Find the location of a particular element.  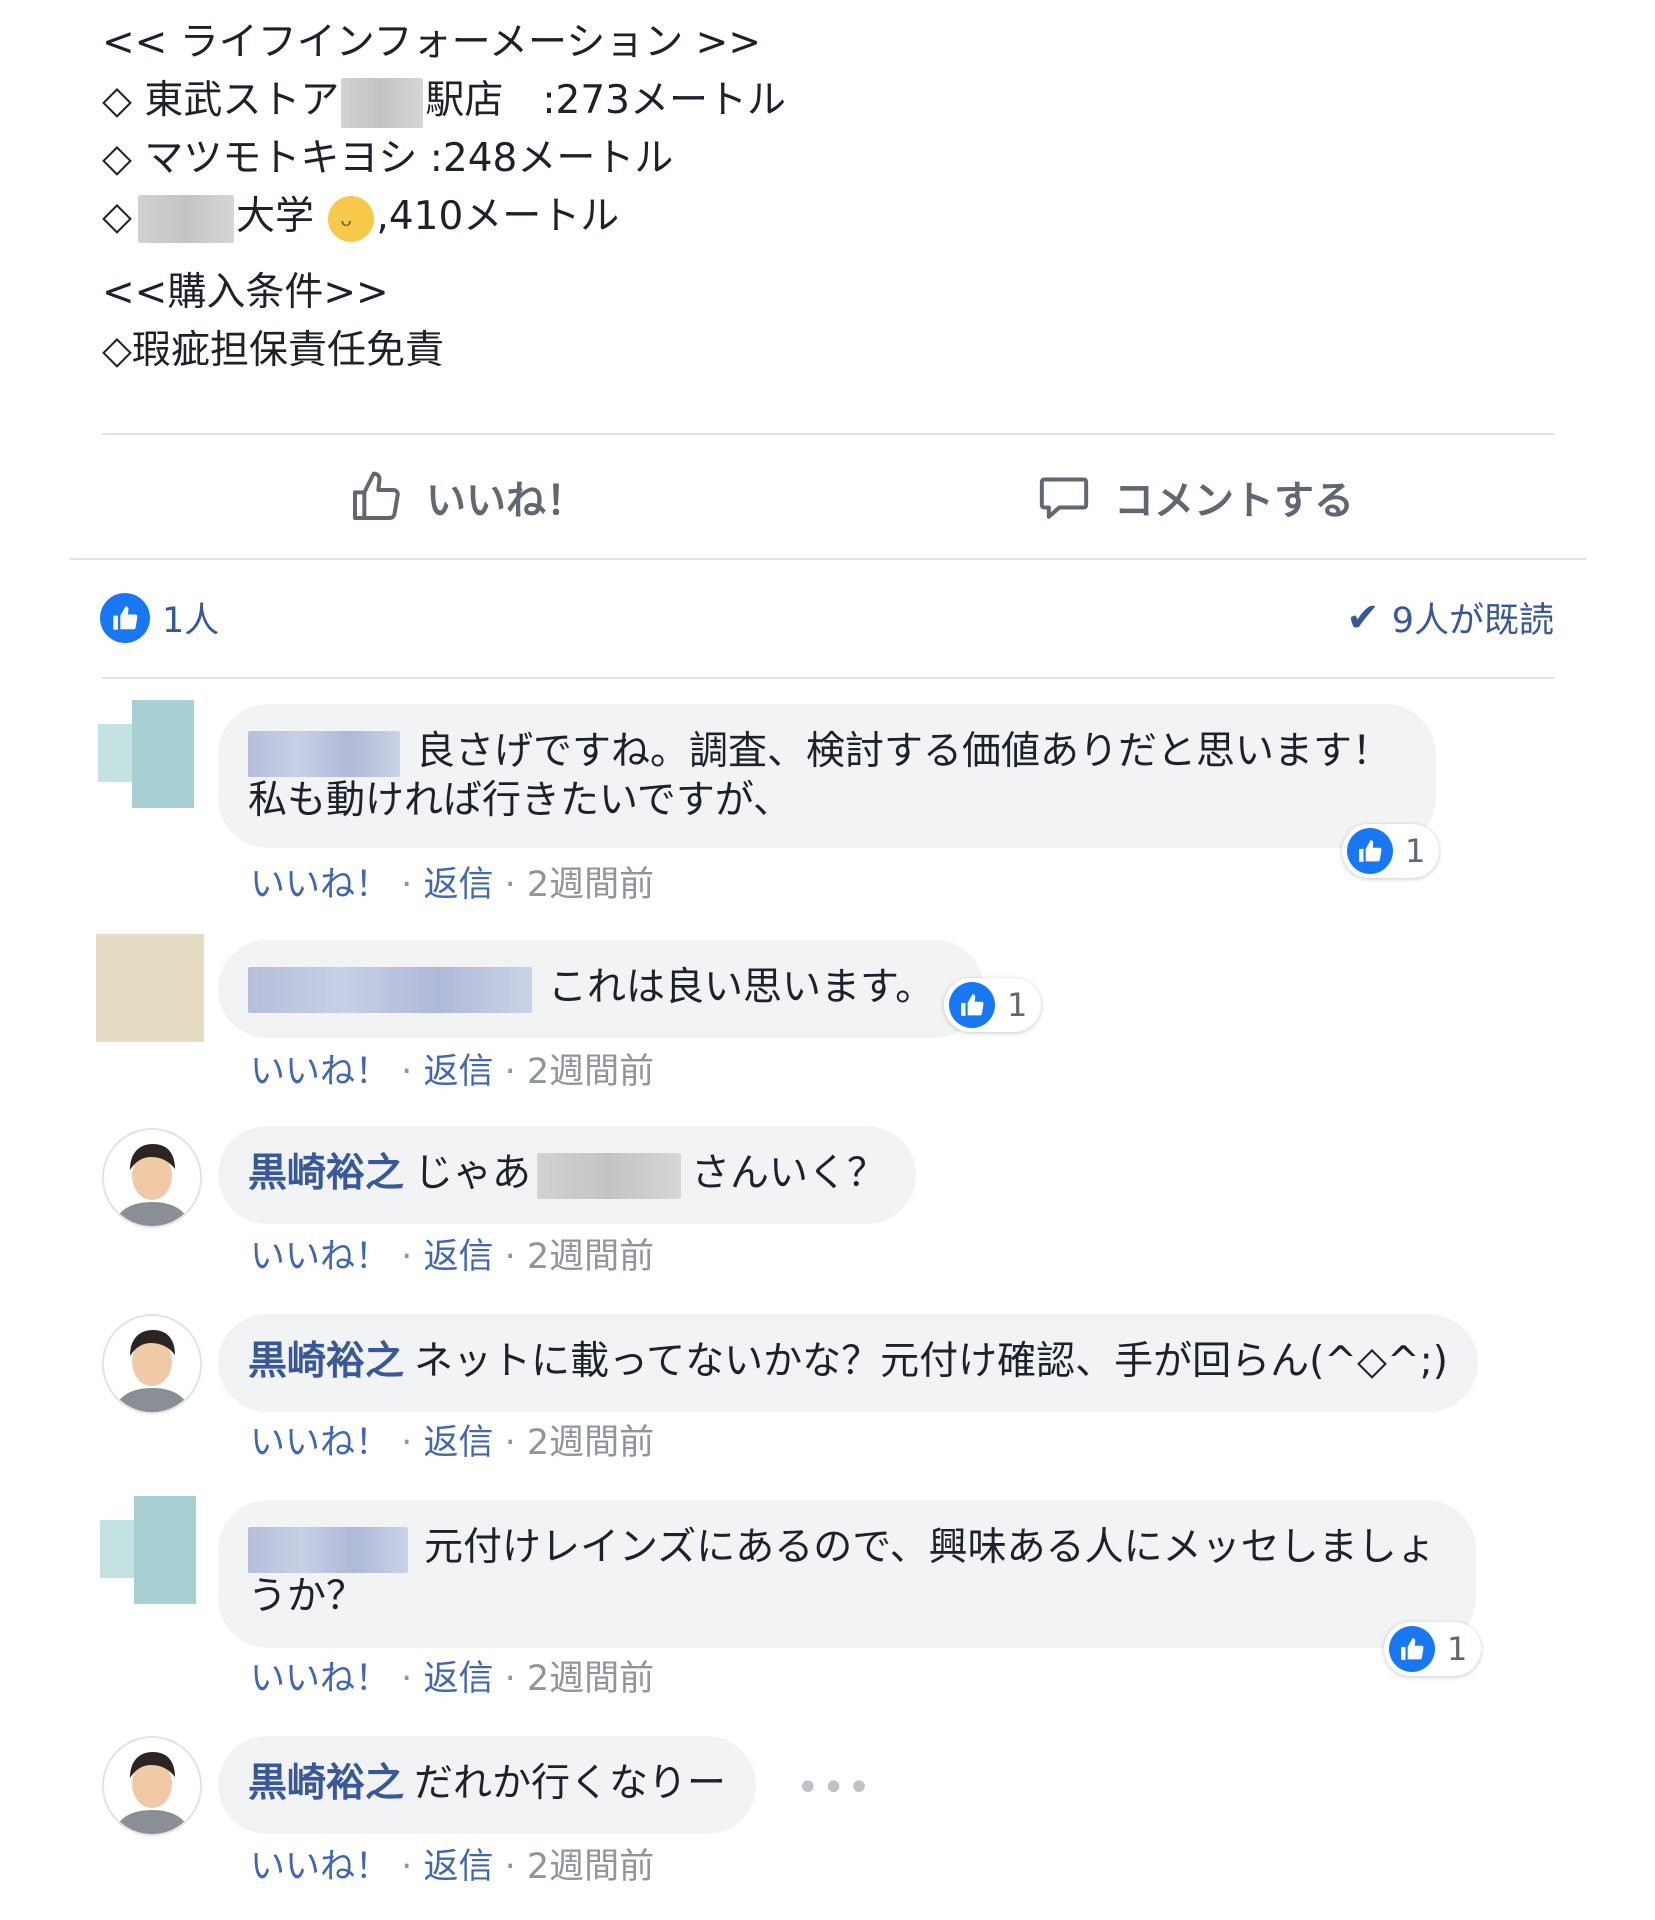

comment-bubble-icon is located at coordinates (1064, 498).